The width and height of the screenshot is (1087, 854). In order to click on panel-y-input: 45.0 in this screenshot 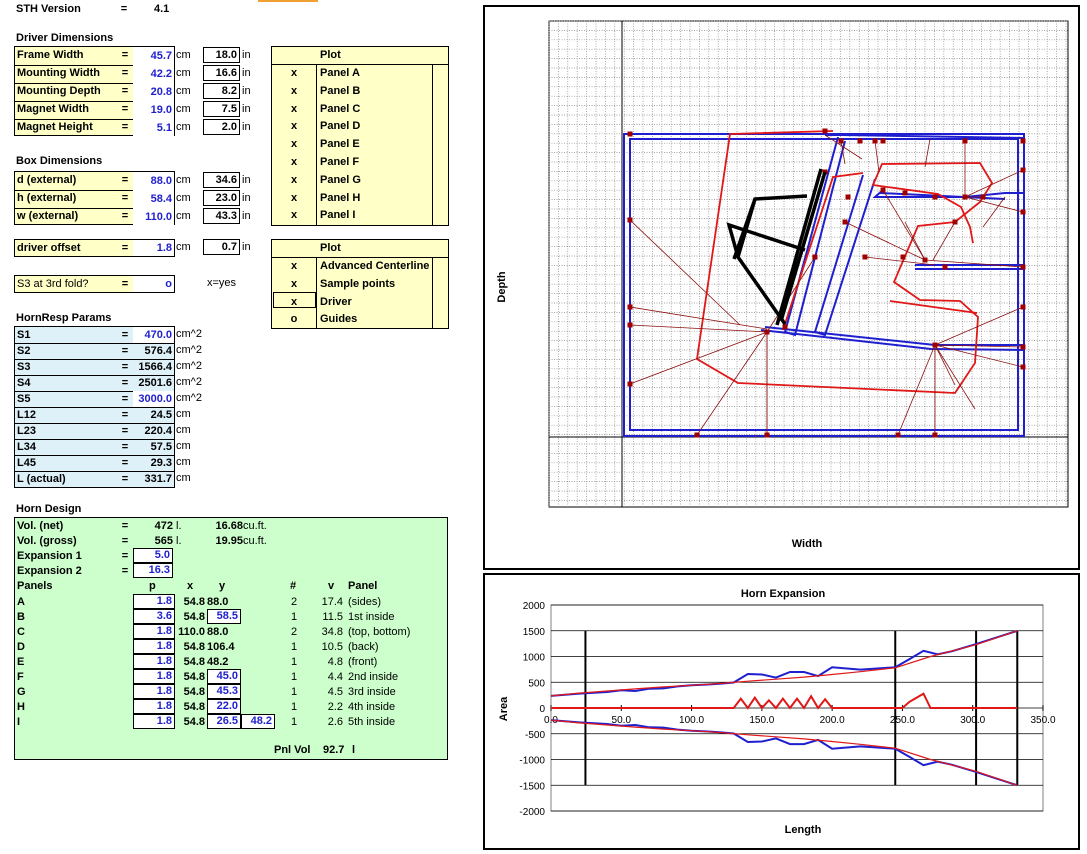, I will do `click(224, 676)`.